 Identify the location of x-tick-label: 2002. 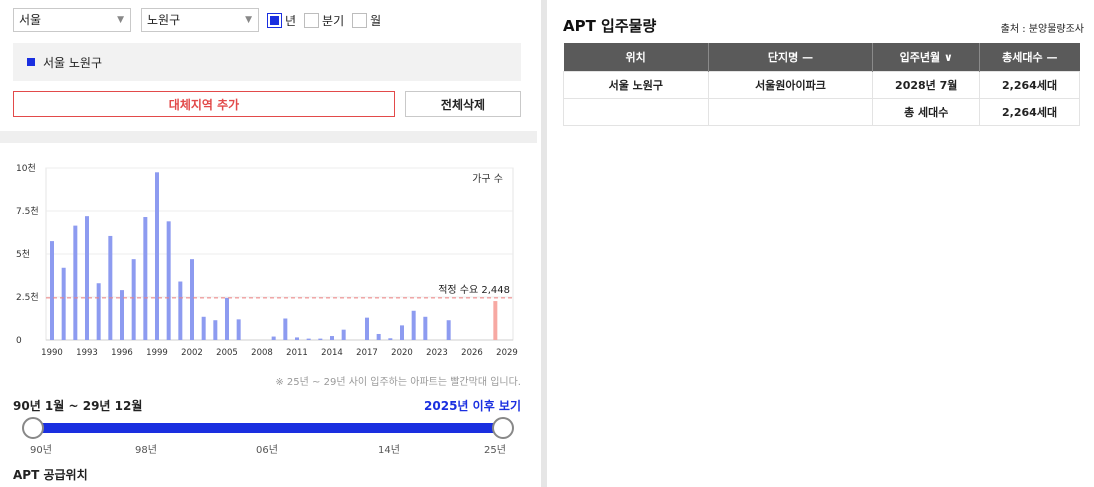
(192, 353).